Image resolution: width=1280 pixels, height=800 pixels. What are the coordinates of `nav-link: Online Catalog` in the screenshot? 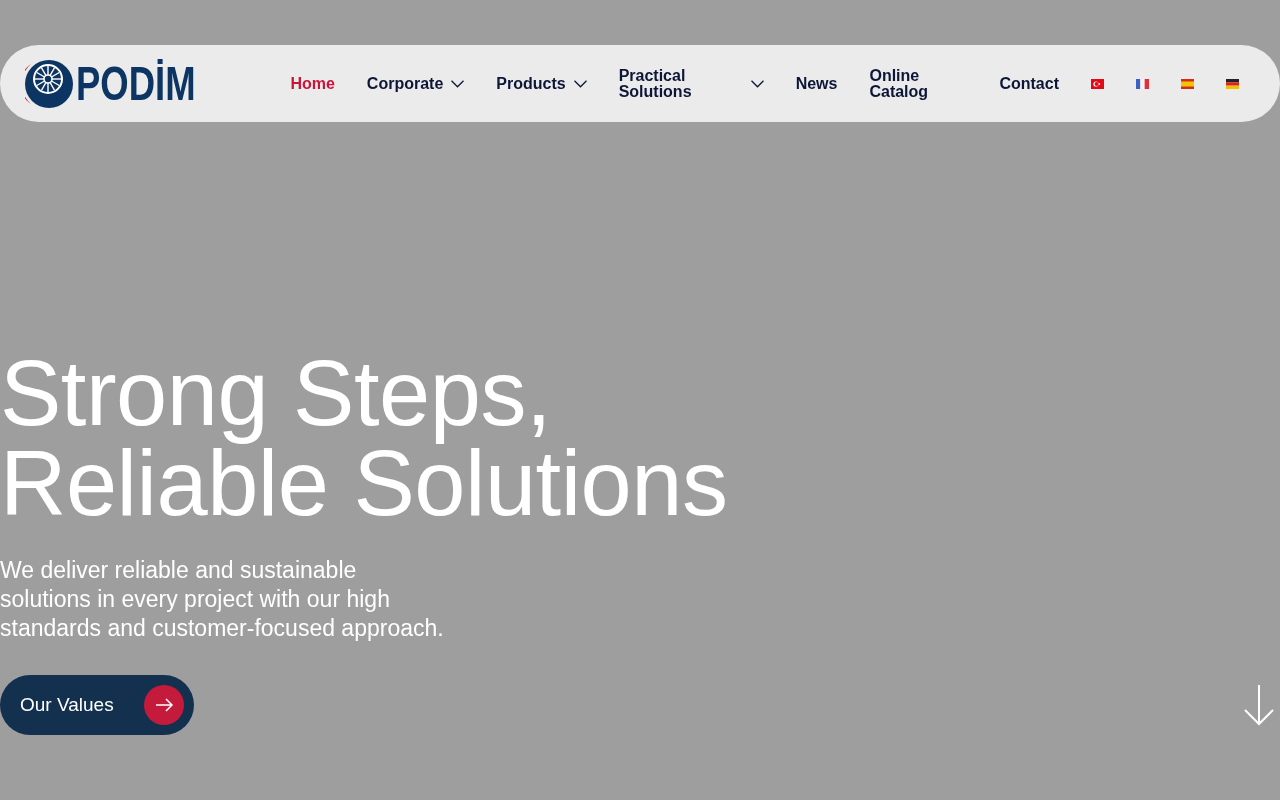 It's located at (918, 83).